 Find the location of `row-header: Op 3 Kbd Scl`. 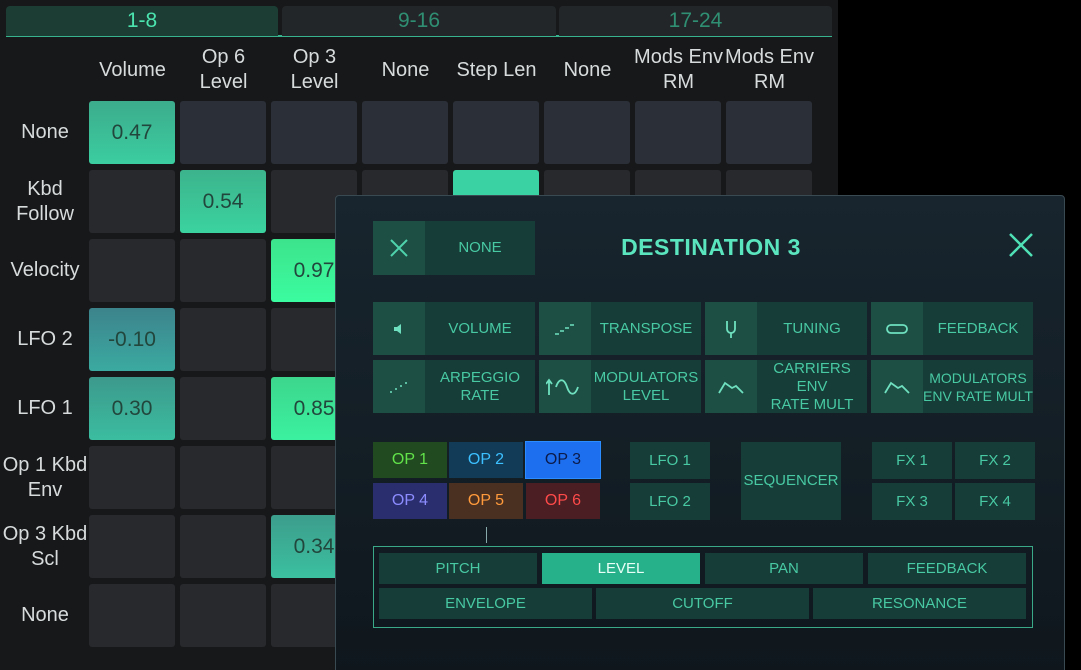

row-header: Op 3 Kbd Scl is located at coordinates (45, 546).